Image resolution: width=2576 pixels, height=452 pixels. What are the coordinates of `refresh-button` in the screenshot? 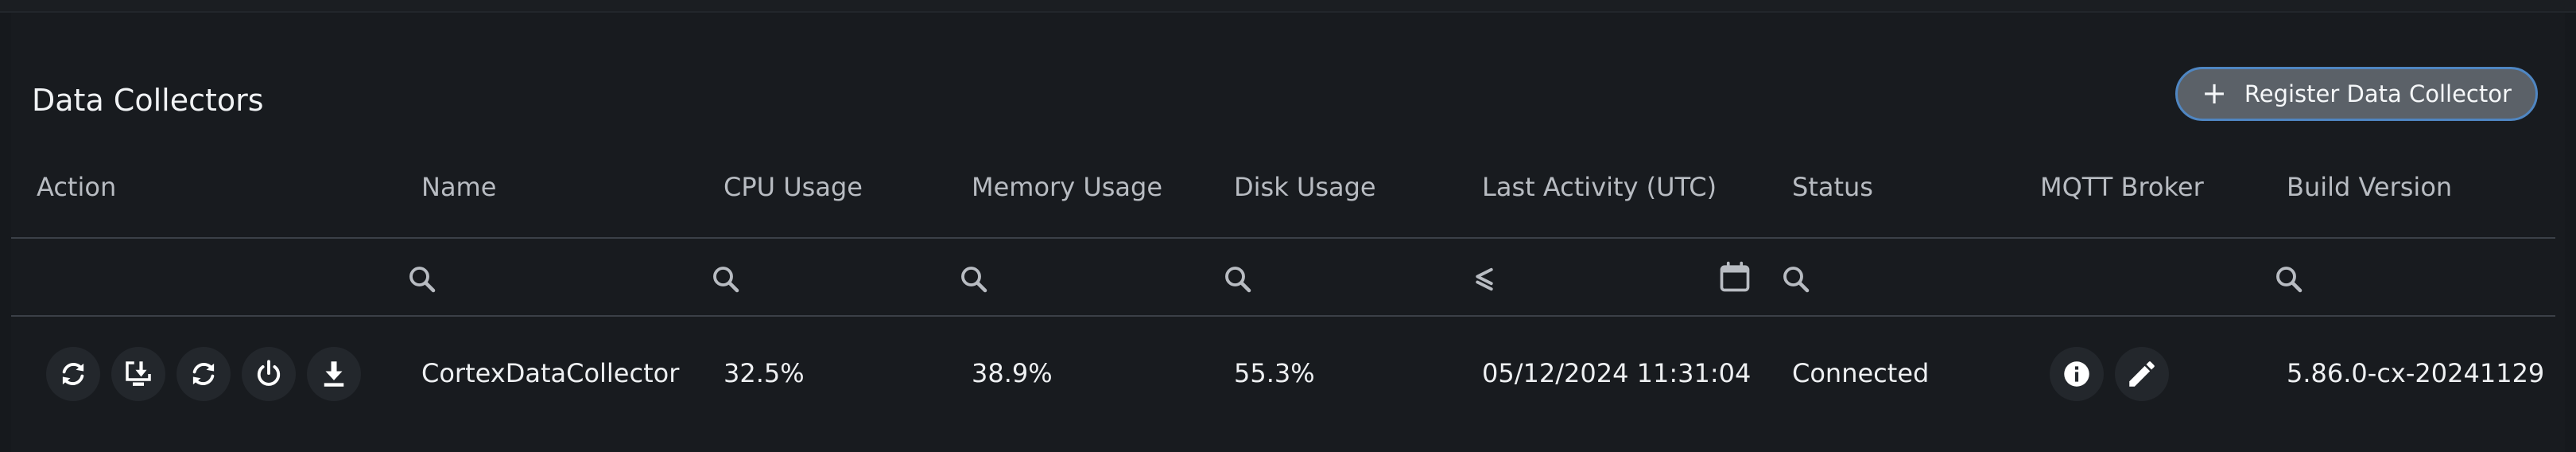 It's located at (204, 374).